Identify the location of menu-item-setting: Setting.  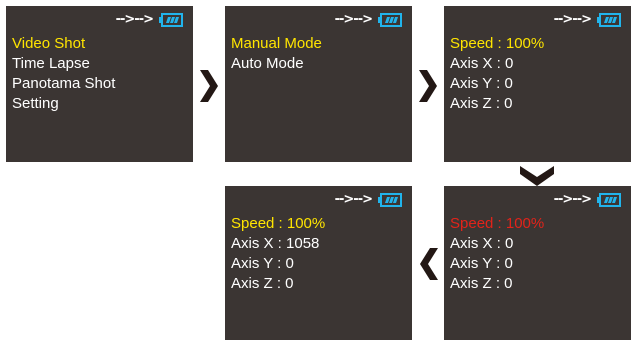
(63, 104).